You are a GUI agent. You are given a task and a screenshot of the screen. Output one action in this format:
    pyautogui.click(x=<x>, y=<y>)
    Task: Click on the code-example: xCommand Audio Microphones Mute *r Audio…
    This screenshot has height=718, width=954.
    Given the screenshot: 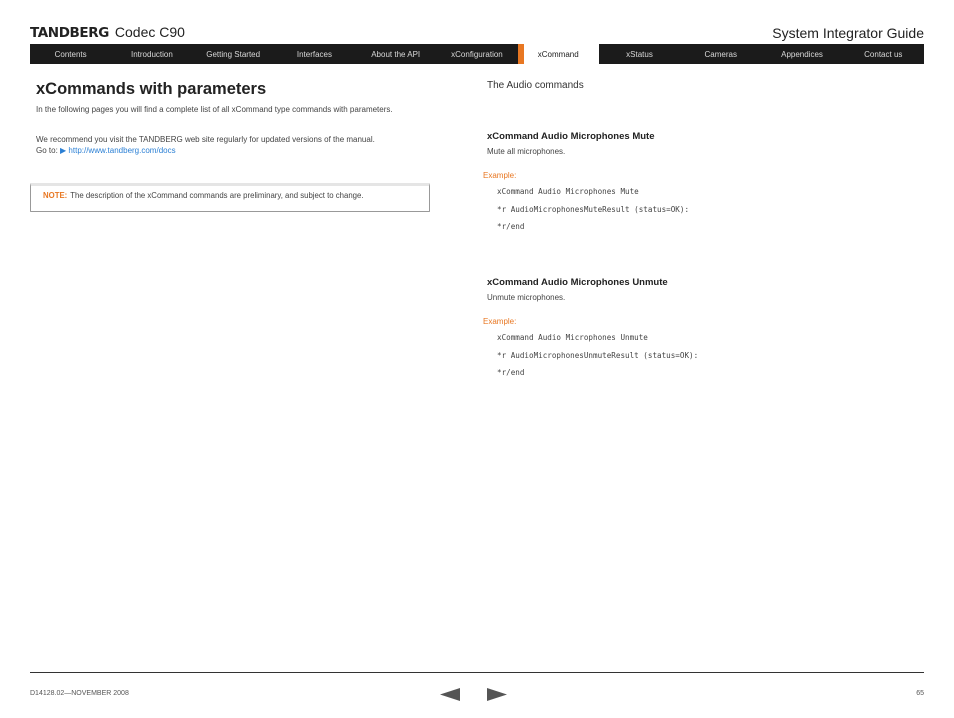 What is the action you would take?
    pyautogui.click(x=710, y=209)
    